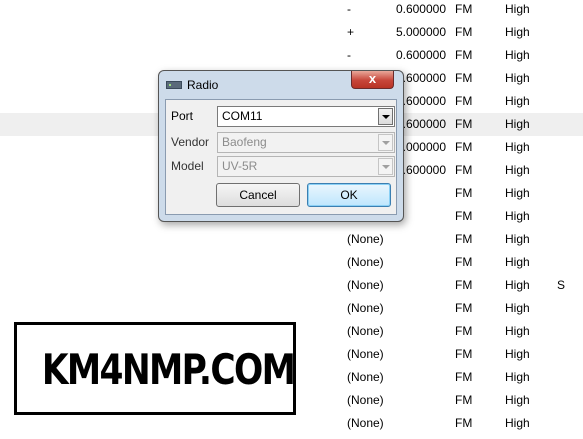 This screenshot has width=583, height=439. I want to click on model-value: UV-5R, so click(240, 166).